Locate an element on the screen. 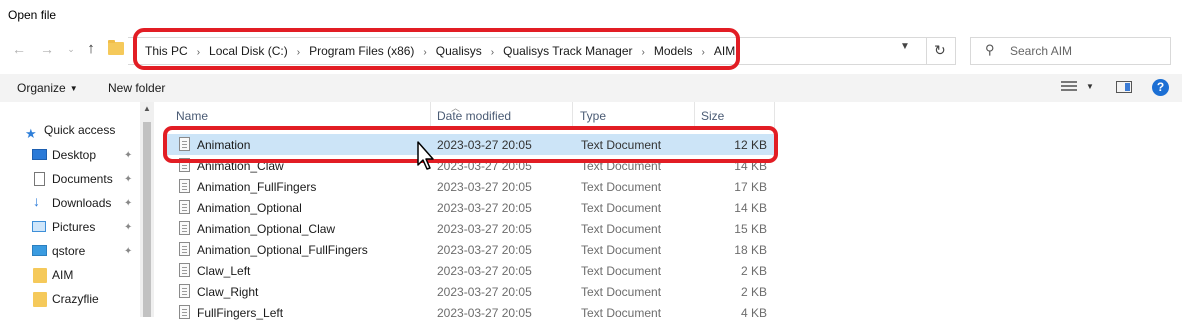 The width and height of the screenshot is (1182, 323). file-size: 15 KB is located at coordinates (750, 229).